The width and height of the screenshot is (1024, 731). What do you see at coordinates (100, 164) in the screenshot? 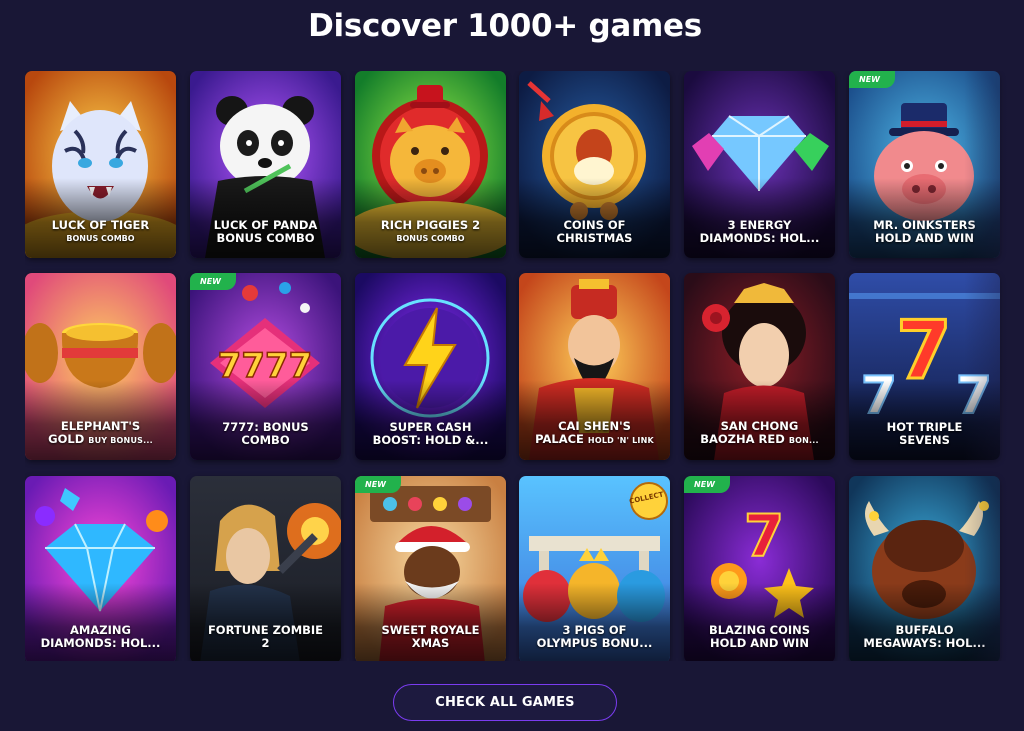
I see `game-card: LUCK OF TIGER BONUS COMBO` at bounding box center [100, 164].